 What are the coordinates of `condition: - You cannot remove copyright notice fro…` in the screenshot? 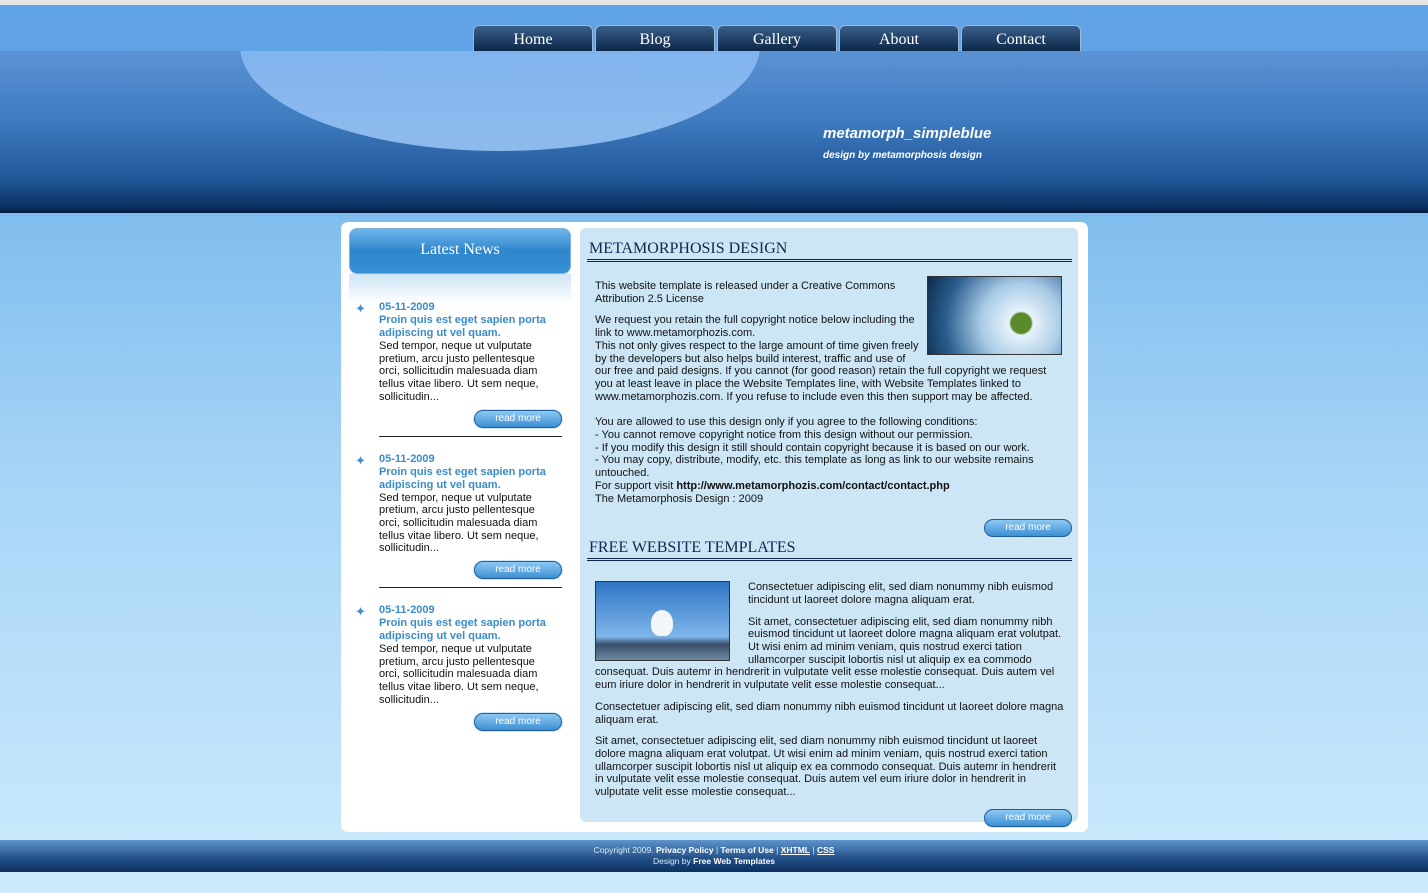 It's located at (784, 435).